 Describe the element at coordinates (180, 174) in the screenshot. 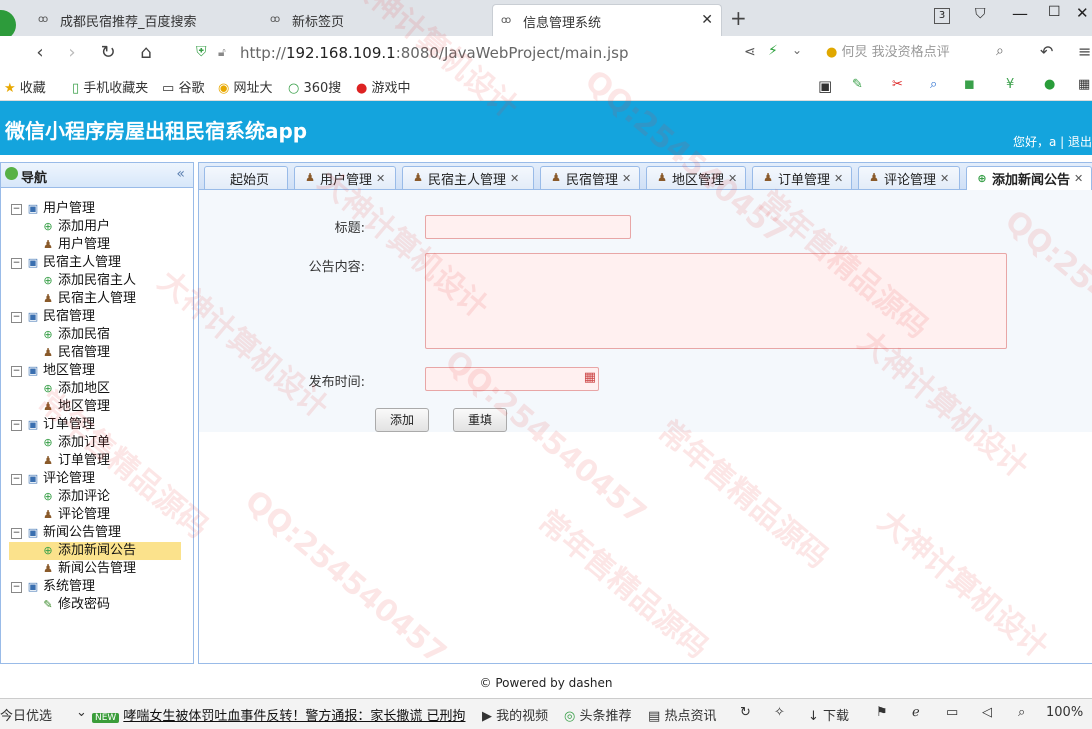

I see `collapse-icon: «` at that location.